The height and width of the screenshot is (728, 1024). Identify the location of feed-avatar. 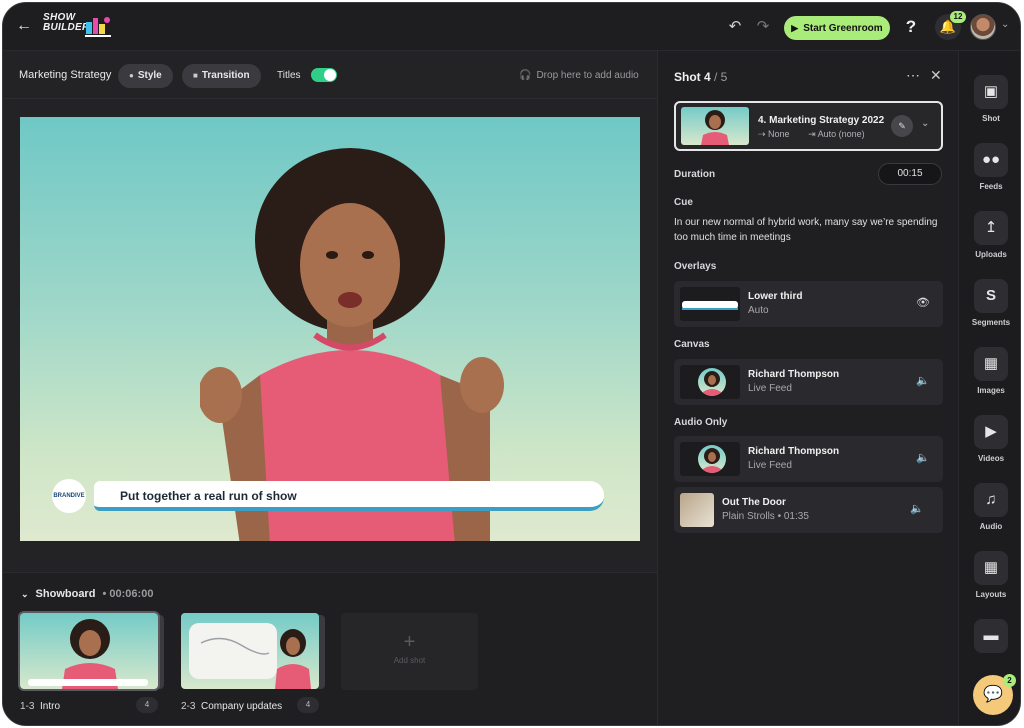
(712, 382).